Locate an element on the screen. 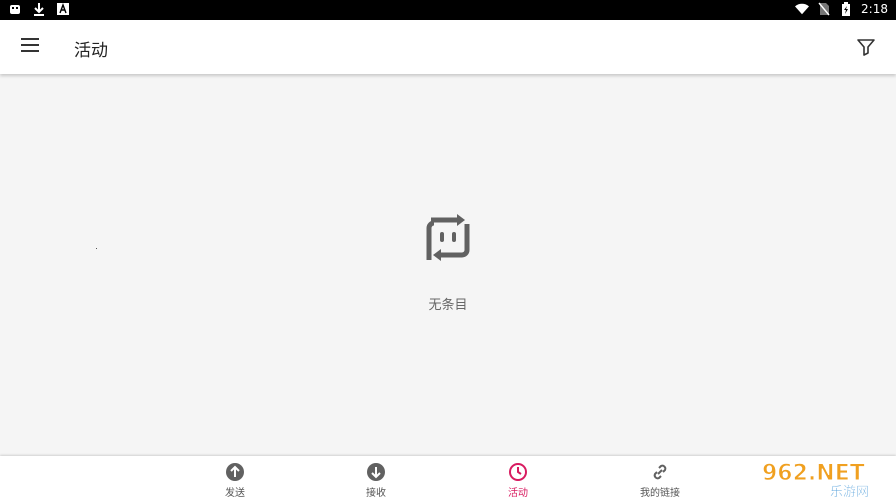  bug-icon is located at coordinates (15, 9).